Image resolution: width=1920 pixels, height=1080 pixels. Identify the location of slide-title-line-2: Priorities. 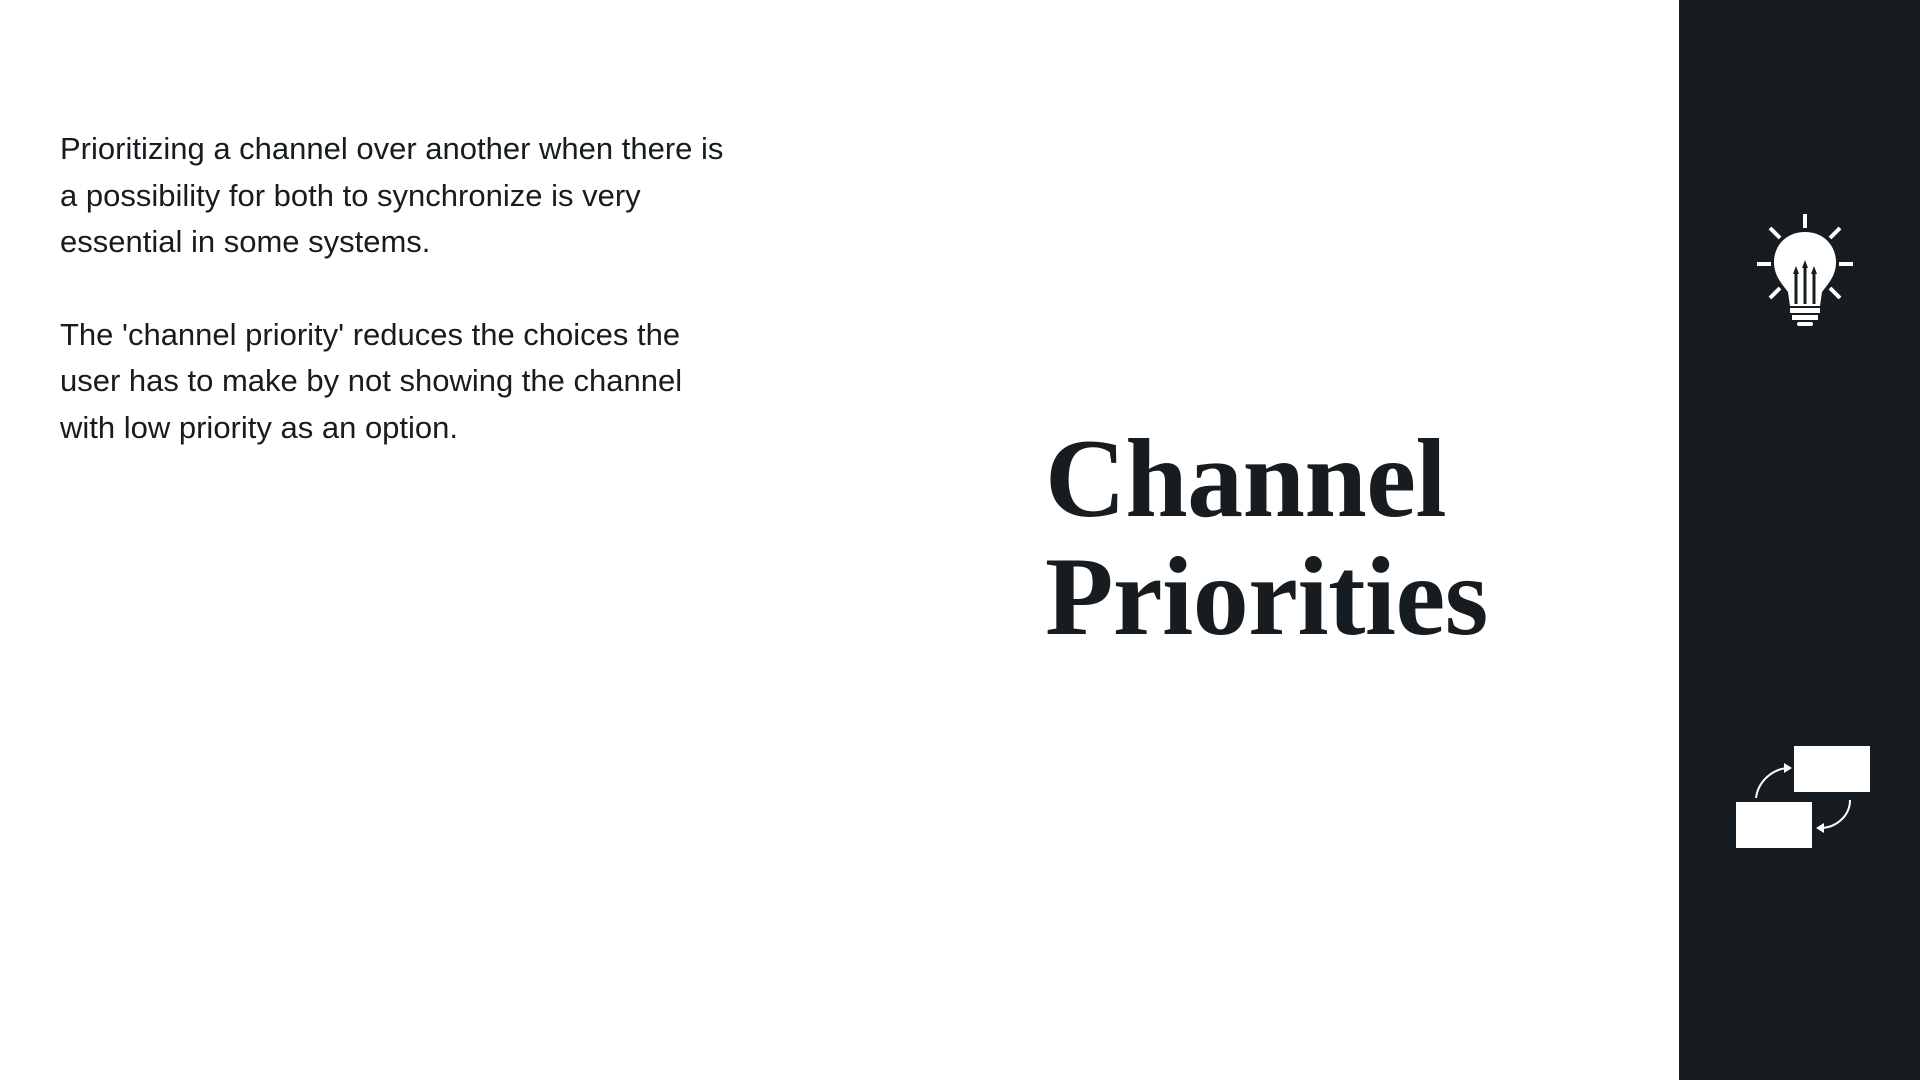
(1266, 597).